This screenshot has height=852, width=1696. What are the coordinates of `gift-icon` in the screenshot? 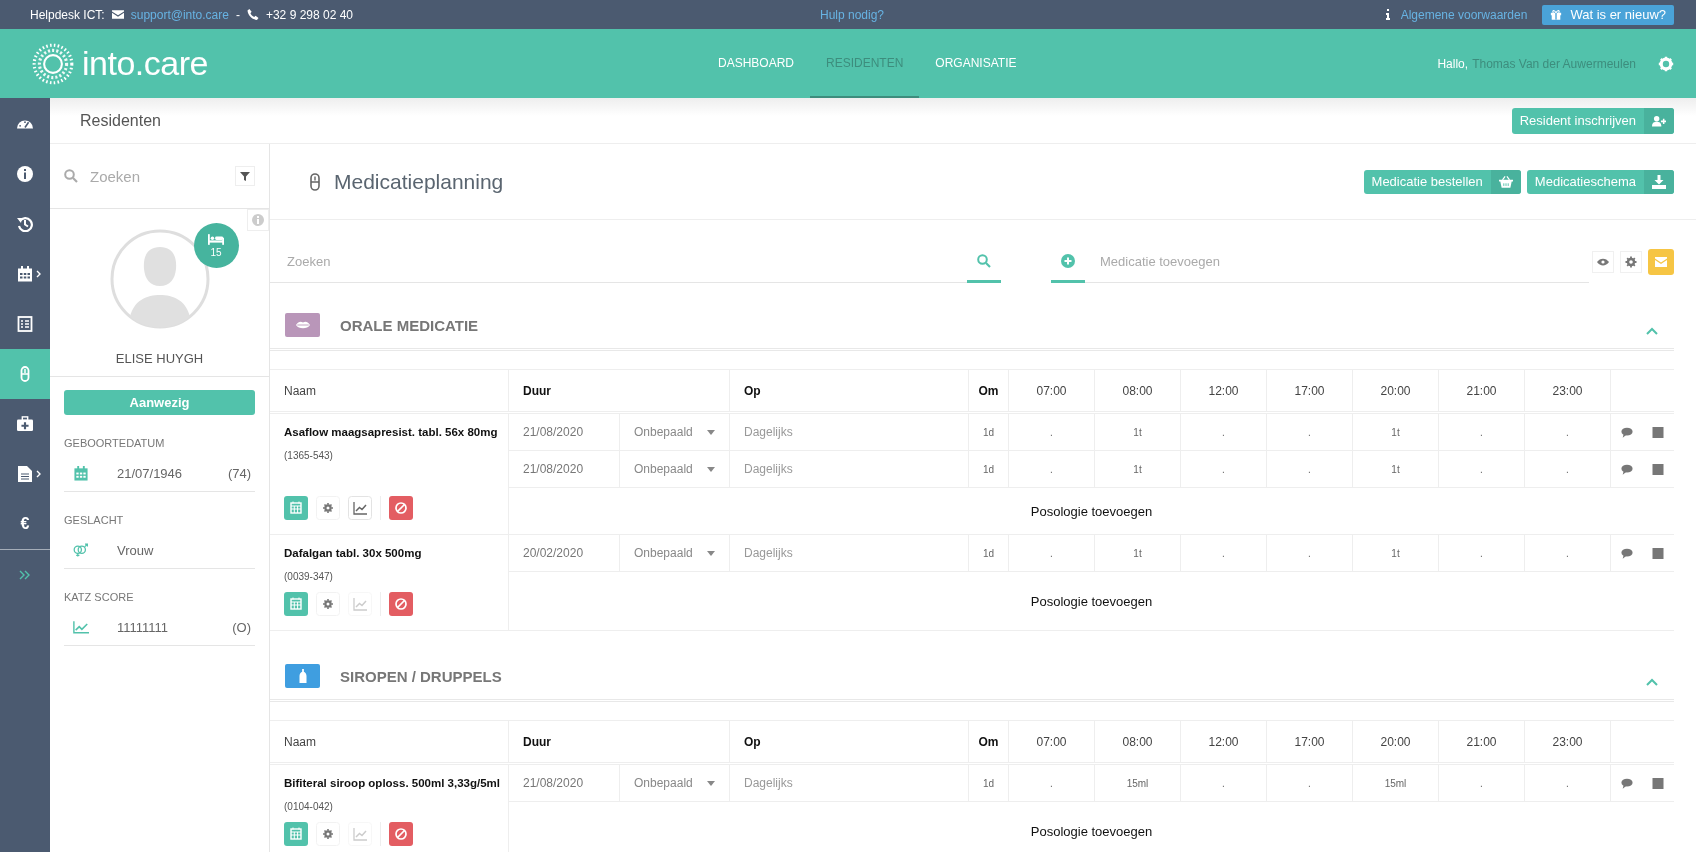 It's located at (1556, 14).